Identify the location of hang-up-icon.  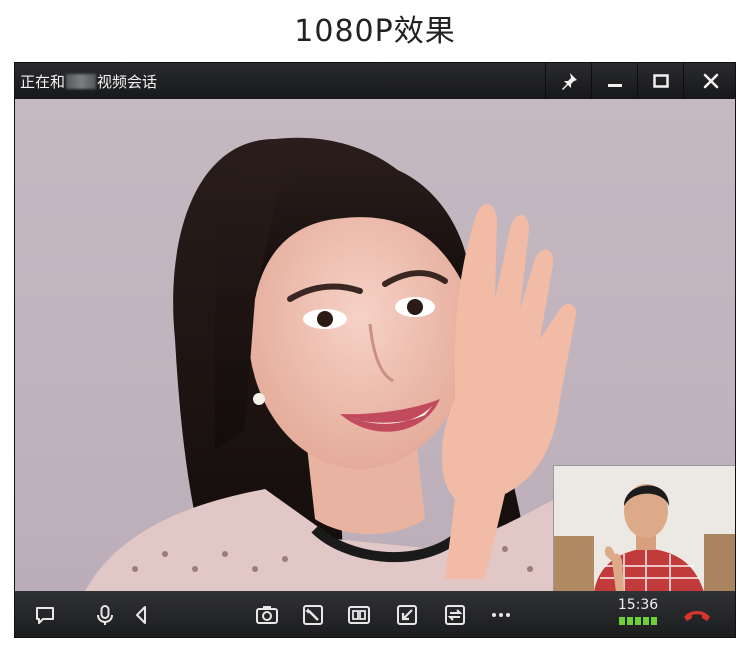
(697, 616).